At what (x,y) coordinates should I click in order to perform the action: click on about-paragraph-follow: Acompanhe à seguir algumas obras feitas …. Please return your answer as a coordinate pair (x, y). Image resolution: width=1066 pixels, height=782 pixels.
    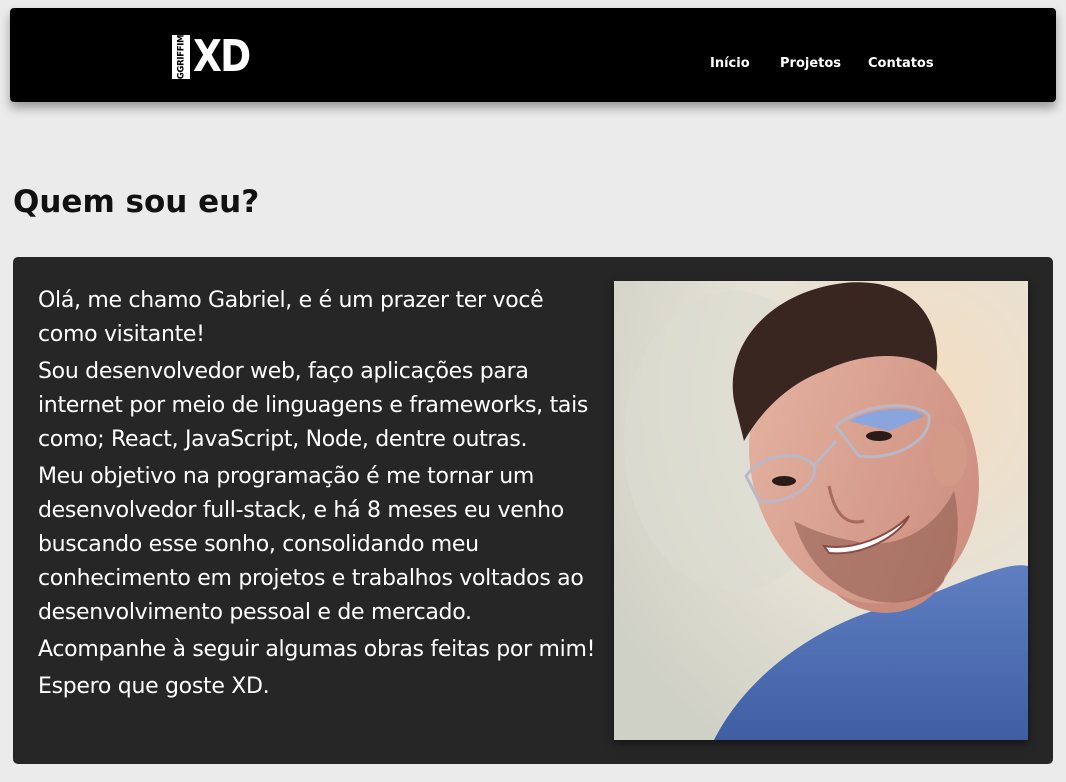
    Looking at the image, I should click on (317, 649).